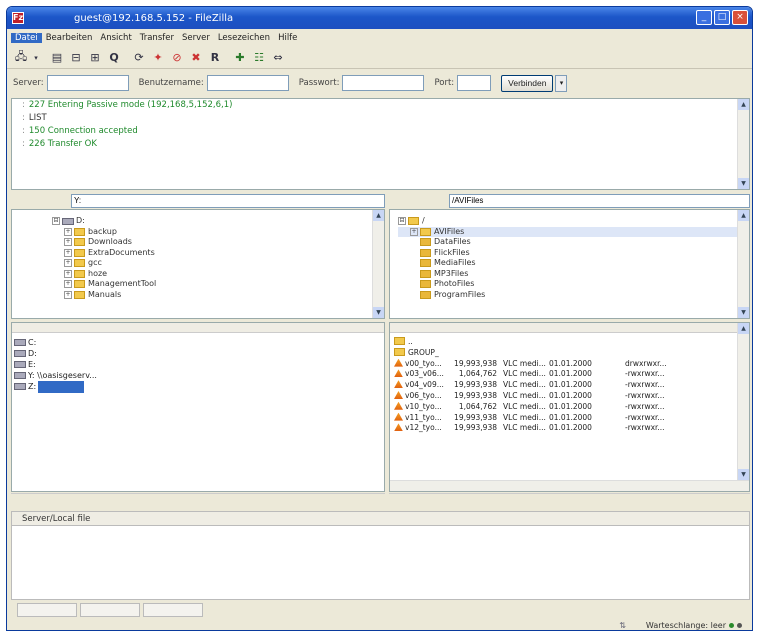 This screenshot has height=637, width=759. What do you see at coordinates (380, 563) in the screenshot?
I see `transfer-queue` at bounding box center [380, 563].